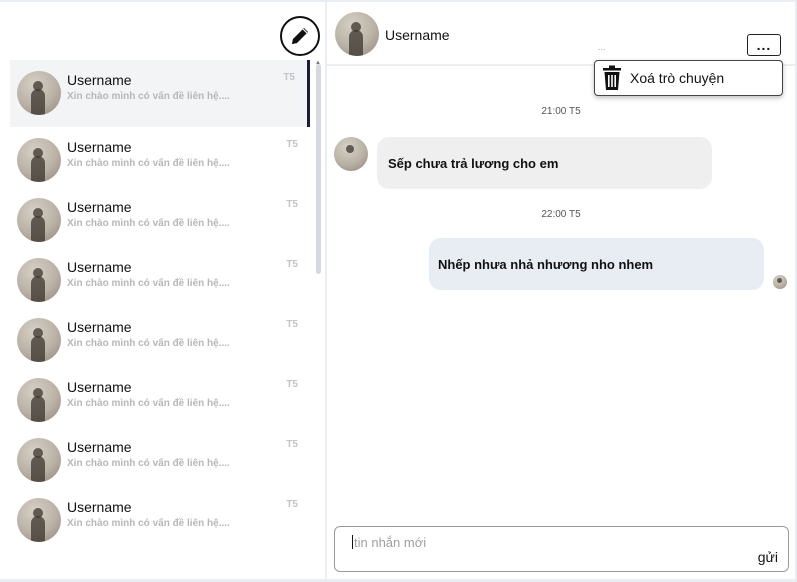 Image resolution: width=797 pixels, height=582 pixels. What do you see at coordinates (561, 214) in the screenshot?
I see `message-timestamp: 22:00 T5` at bounding box center [561, 214].